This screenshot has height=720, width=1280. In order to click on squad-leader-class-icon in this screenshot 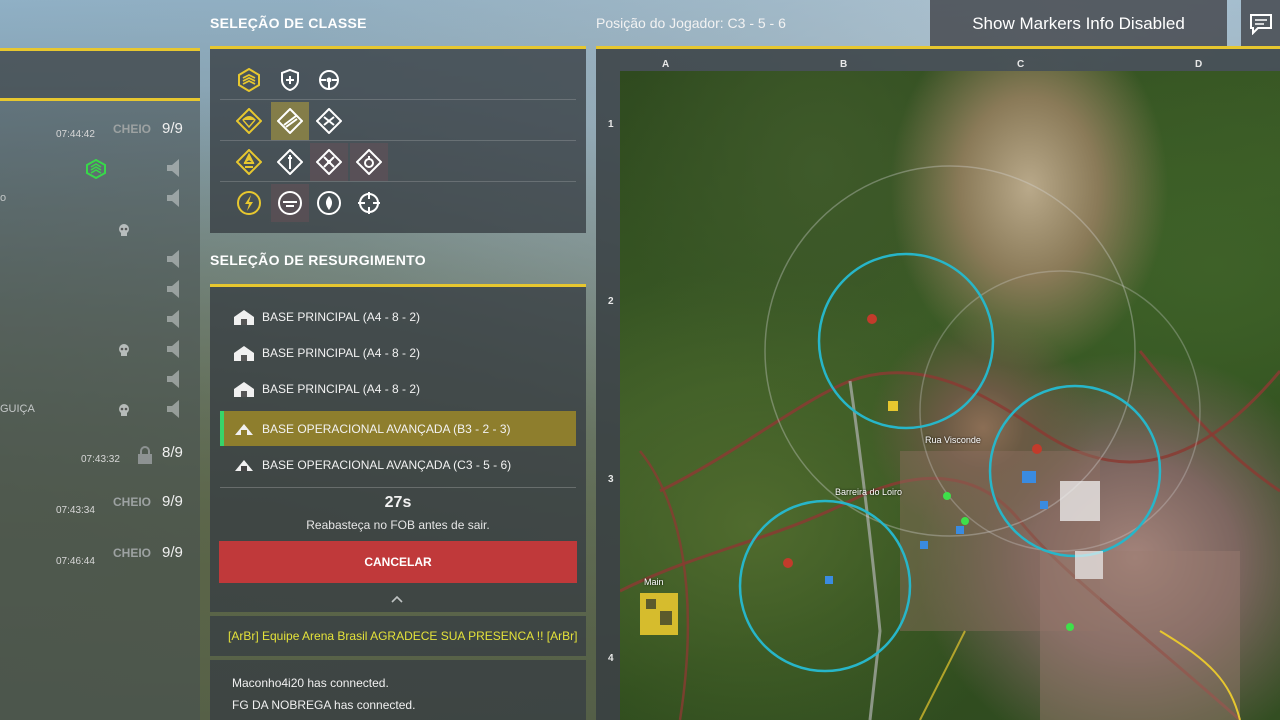, I will do `click(249, 80)`.